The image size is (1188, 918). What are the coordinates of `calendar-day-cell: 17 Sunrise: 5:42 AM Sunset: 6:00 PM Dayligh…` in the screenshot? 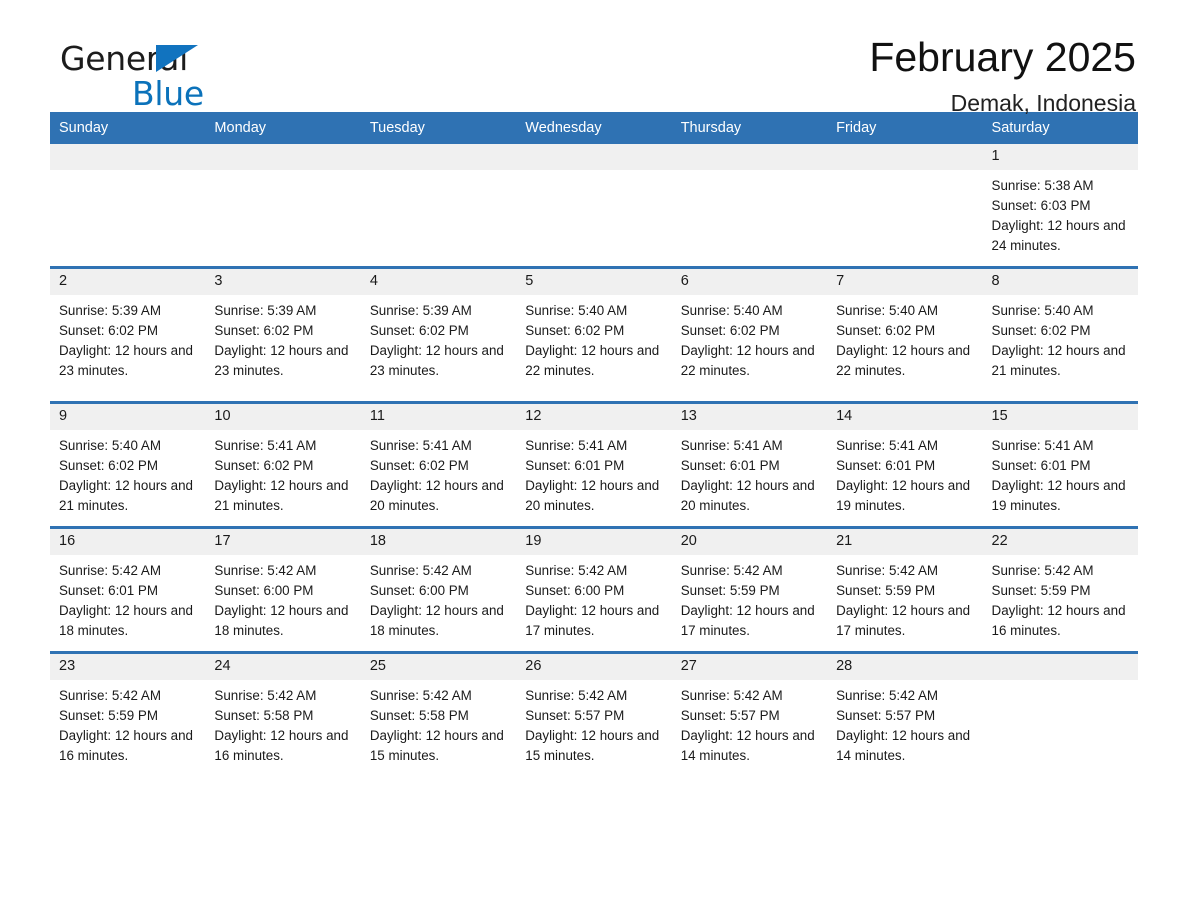 It's located at (283, 589).